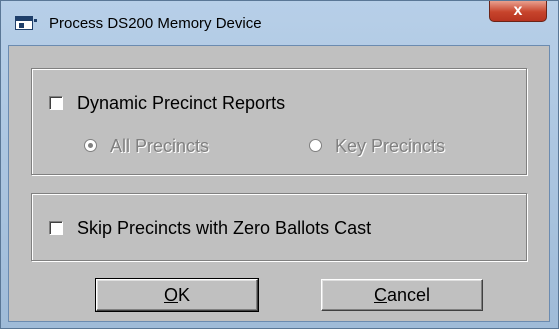  I want to click on close-icon: x, so click(518, 10).